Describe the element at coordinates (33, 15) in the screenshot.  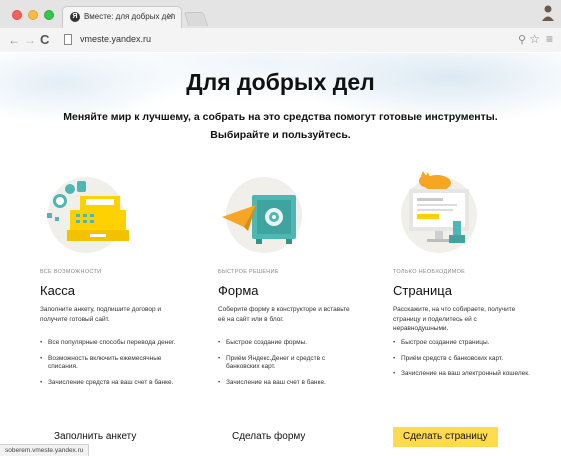
I see `minimize-window-button` at that location.